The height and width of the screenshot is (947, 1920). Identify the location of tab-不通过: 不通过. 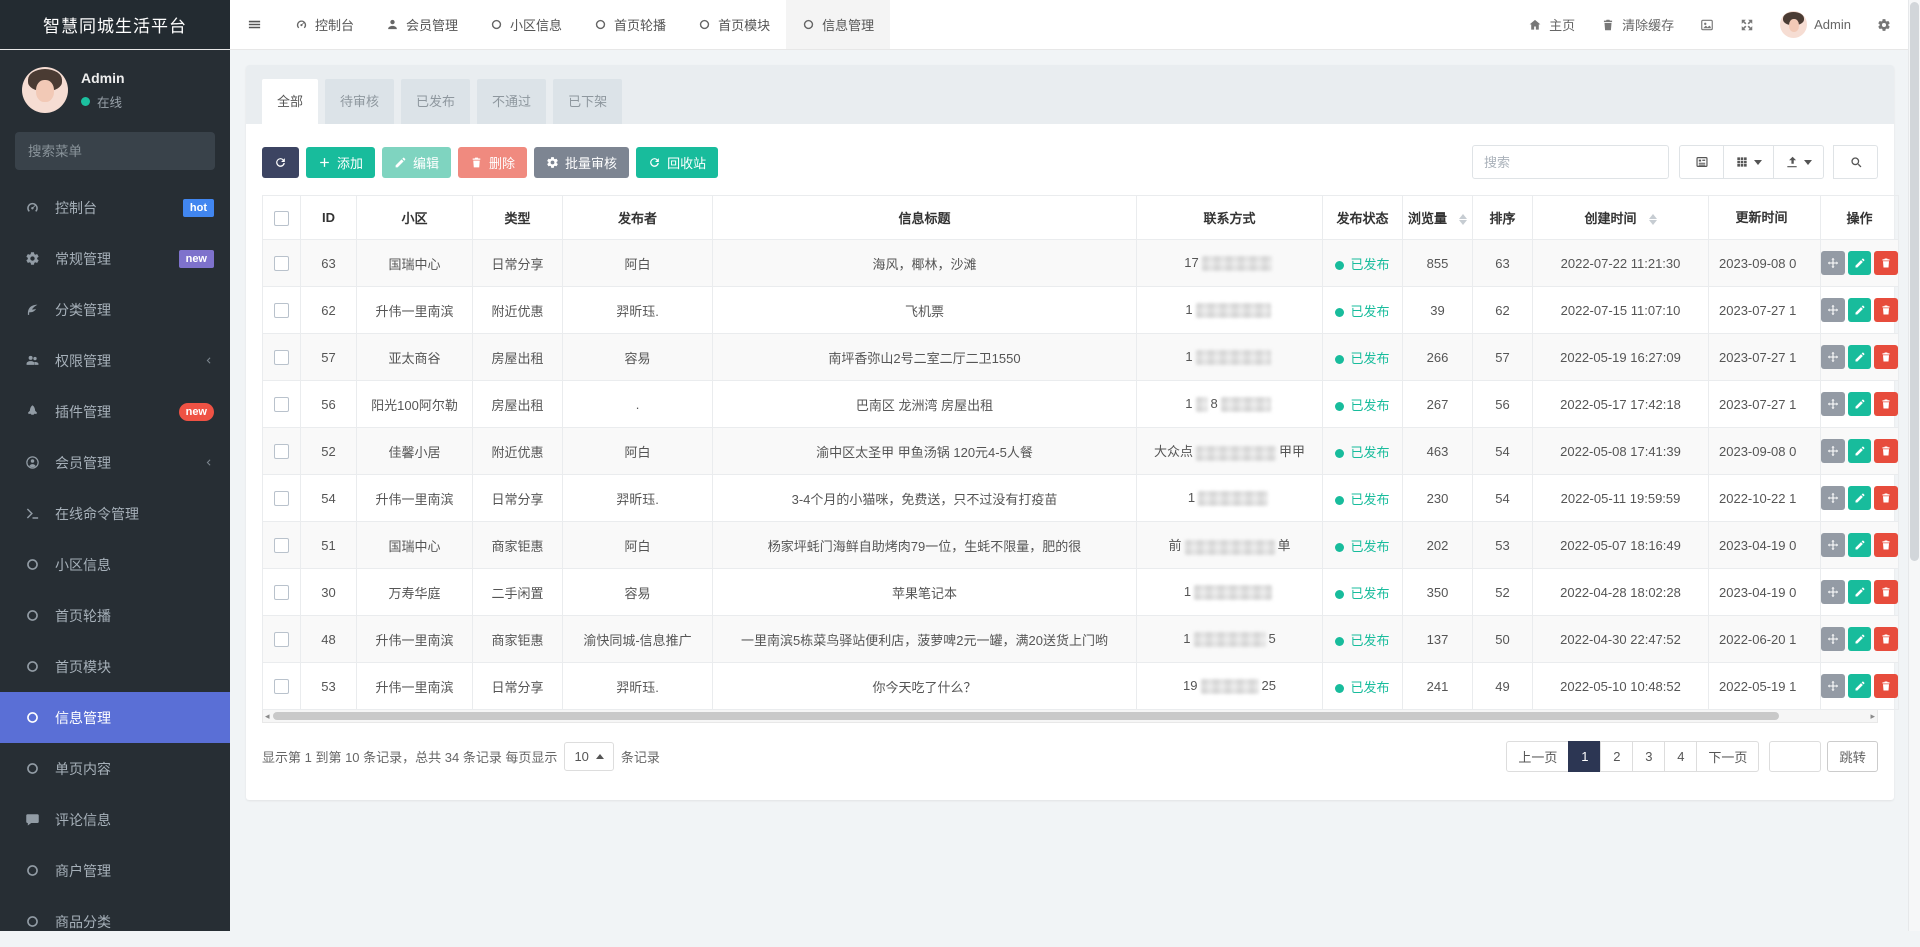
(512, 101).